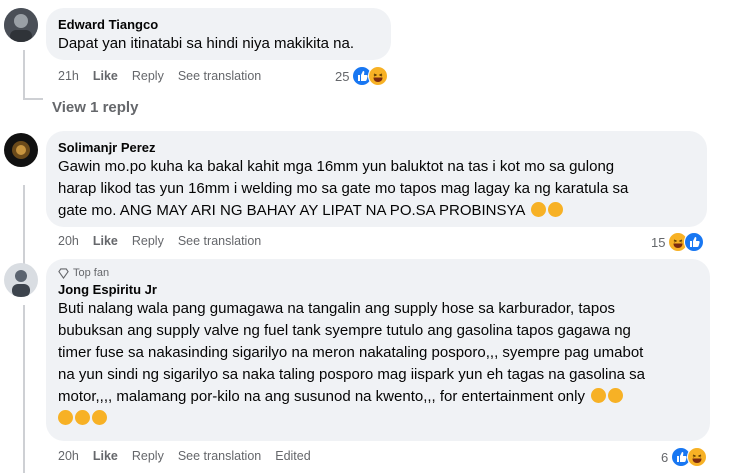 This screenshot has width=750, height=473. What do you see at coordinates (378, 419) in the screenshot?
I see `emoji-line` at bounding box center [378, 419].